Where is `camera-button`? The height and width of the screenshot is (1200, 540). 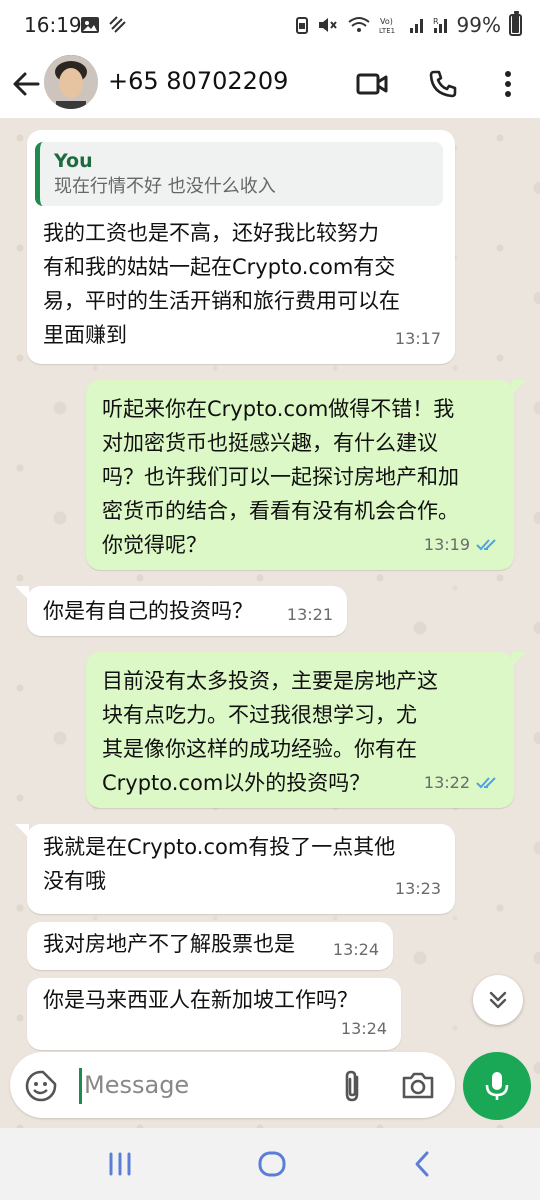 camera-button is located at coordinates (419, 1086).